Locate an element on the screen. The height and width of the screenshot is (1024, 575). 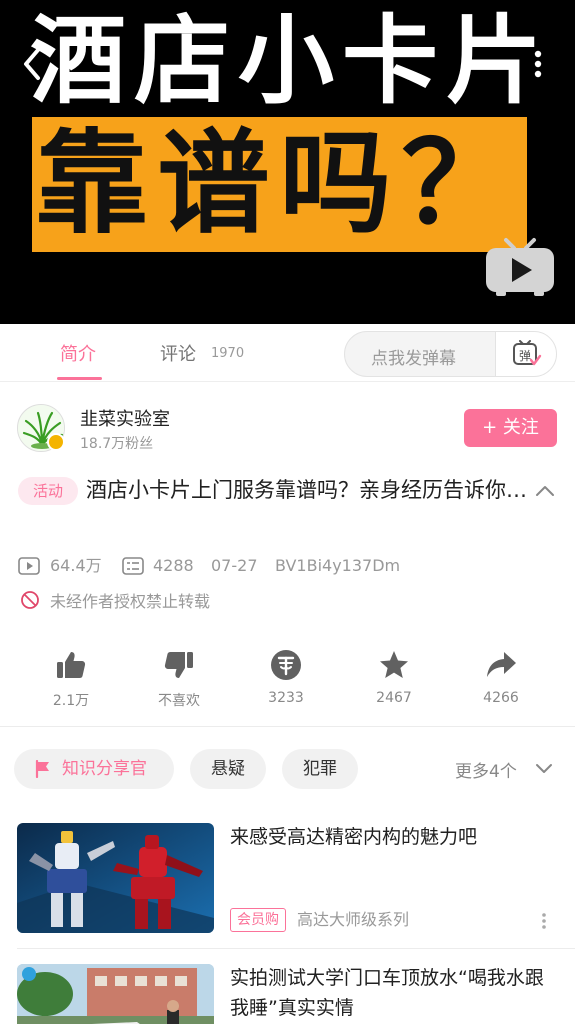
danmu-input-box: 点我发弹幕 弹 is located at coordinates (450, 354).